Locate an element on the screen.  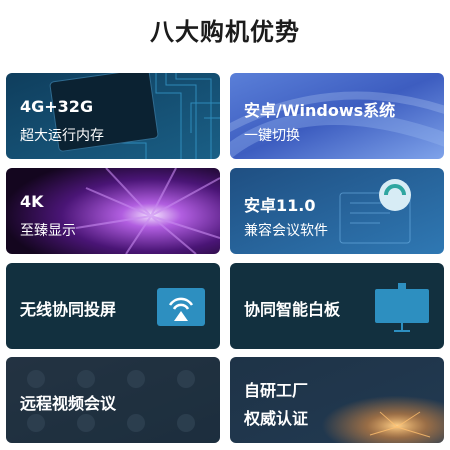
page-title: 八大购机优势 is located at coordinates (225, 32).